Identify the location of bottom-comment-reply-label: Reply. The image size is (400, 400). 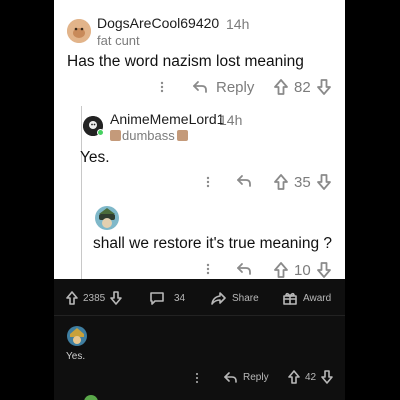
(256, 377).